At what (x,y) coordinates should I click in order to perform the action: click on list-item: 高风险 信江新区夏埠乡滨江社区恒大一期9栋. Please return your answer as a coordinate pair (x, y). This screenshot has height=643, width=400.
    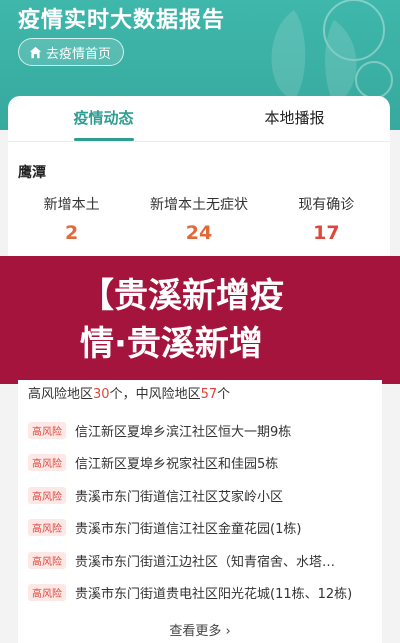
    Looking at the image, I should click on (203, 430).